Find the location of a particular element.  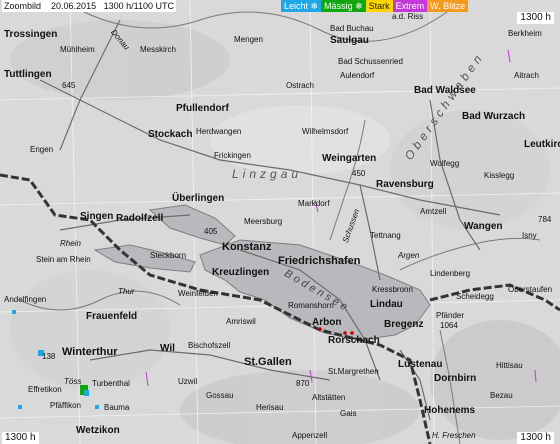

place-gais: Gais is located at coordinates (348, 413).